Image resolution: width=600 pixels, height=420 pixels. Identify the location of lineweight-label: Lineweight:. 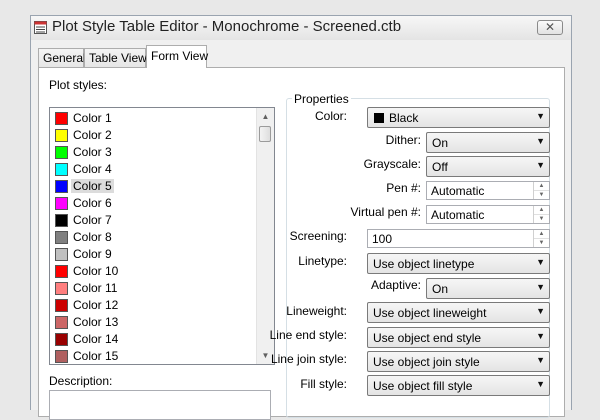
(316, 311).